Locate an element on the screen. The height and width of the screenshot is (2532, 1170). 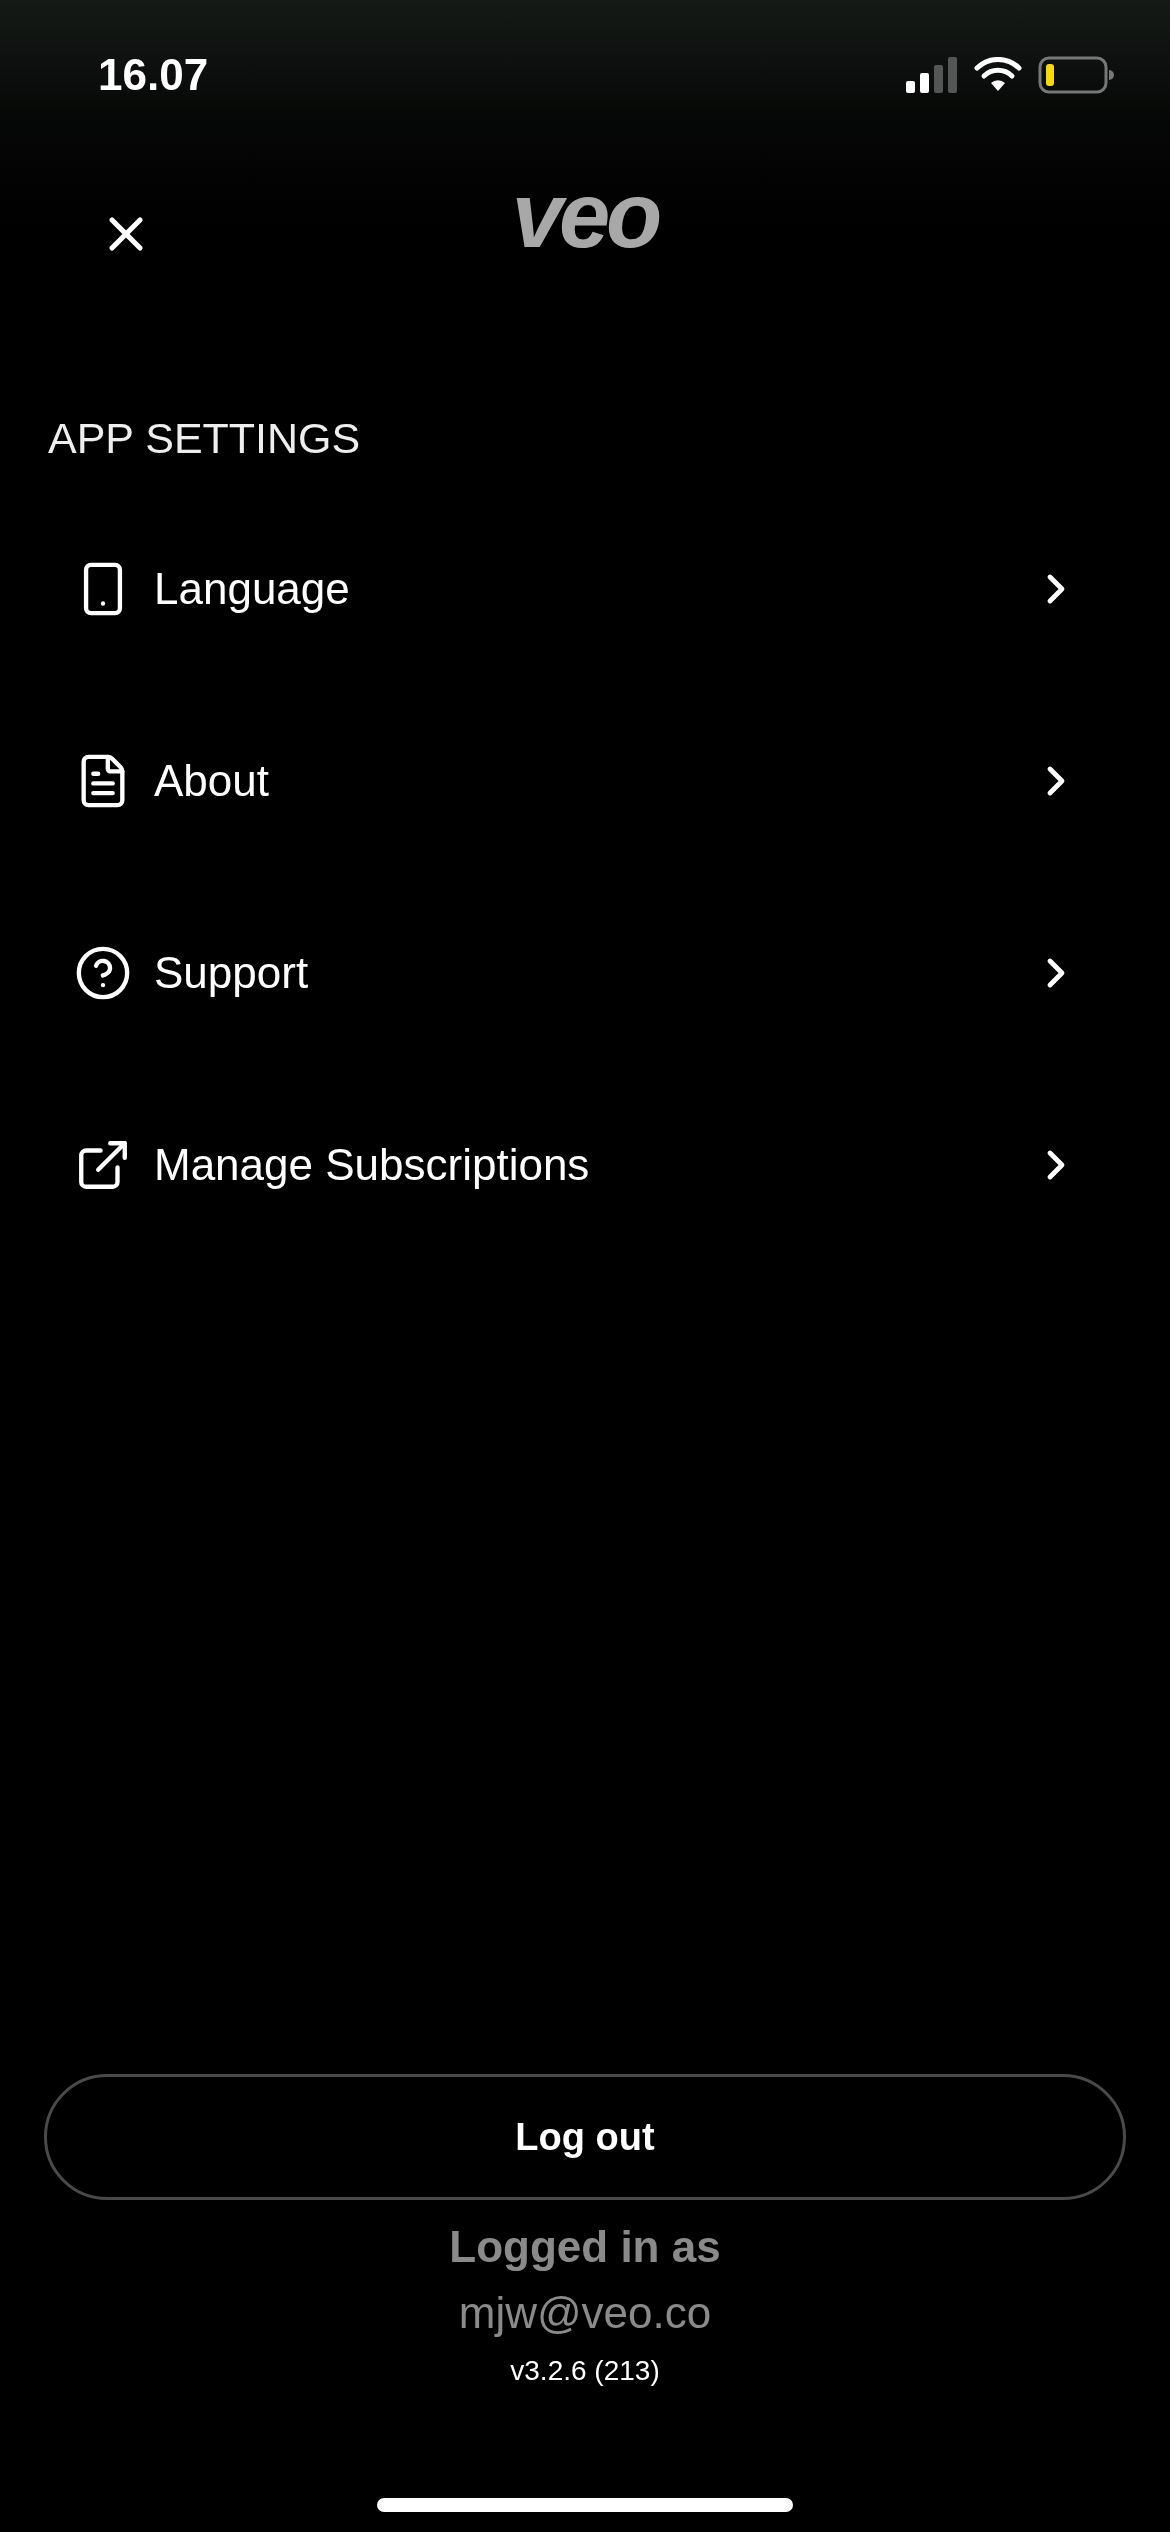
settings-item: About is located at coordinates (585, 780).